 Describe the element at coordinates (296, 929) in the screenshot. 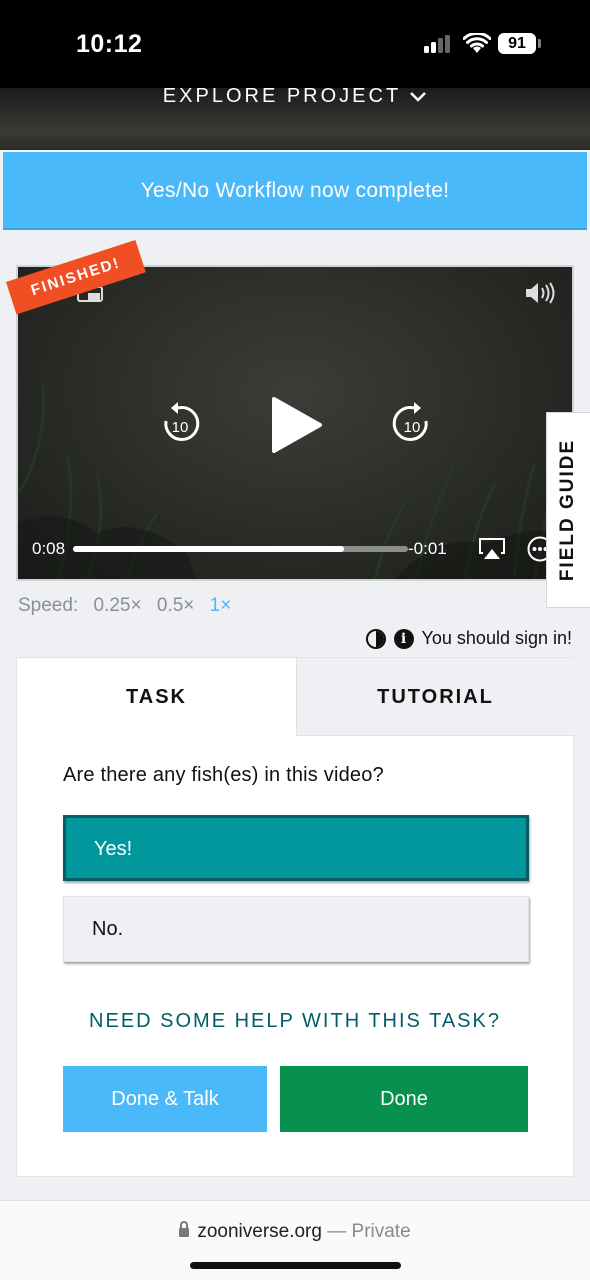

I see `answer-no-button: No.` at that location.